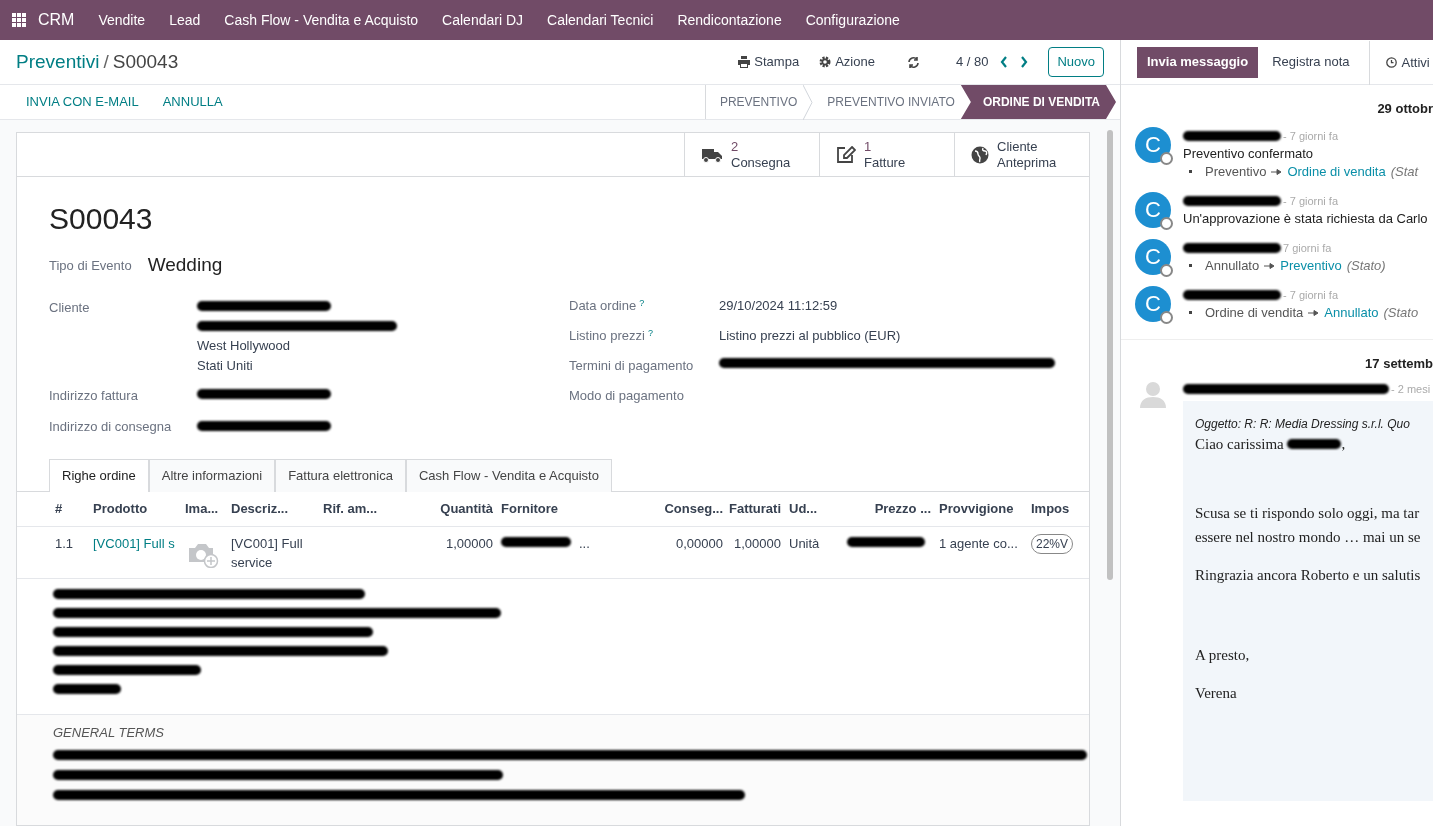 The height and width of the screenshot is (826, 1433). What do you see at coordinates (1411, 389) in the screenshot?
I see `message-time: - 2 mesi` at bounding box center [1411, 389].